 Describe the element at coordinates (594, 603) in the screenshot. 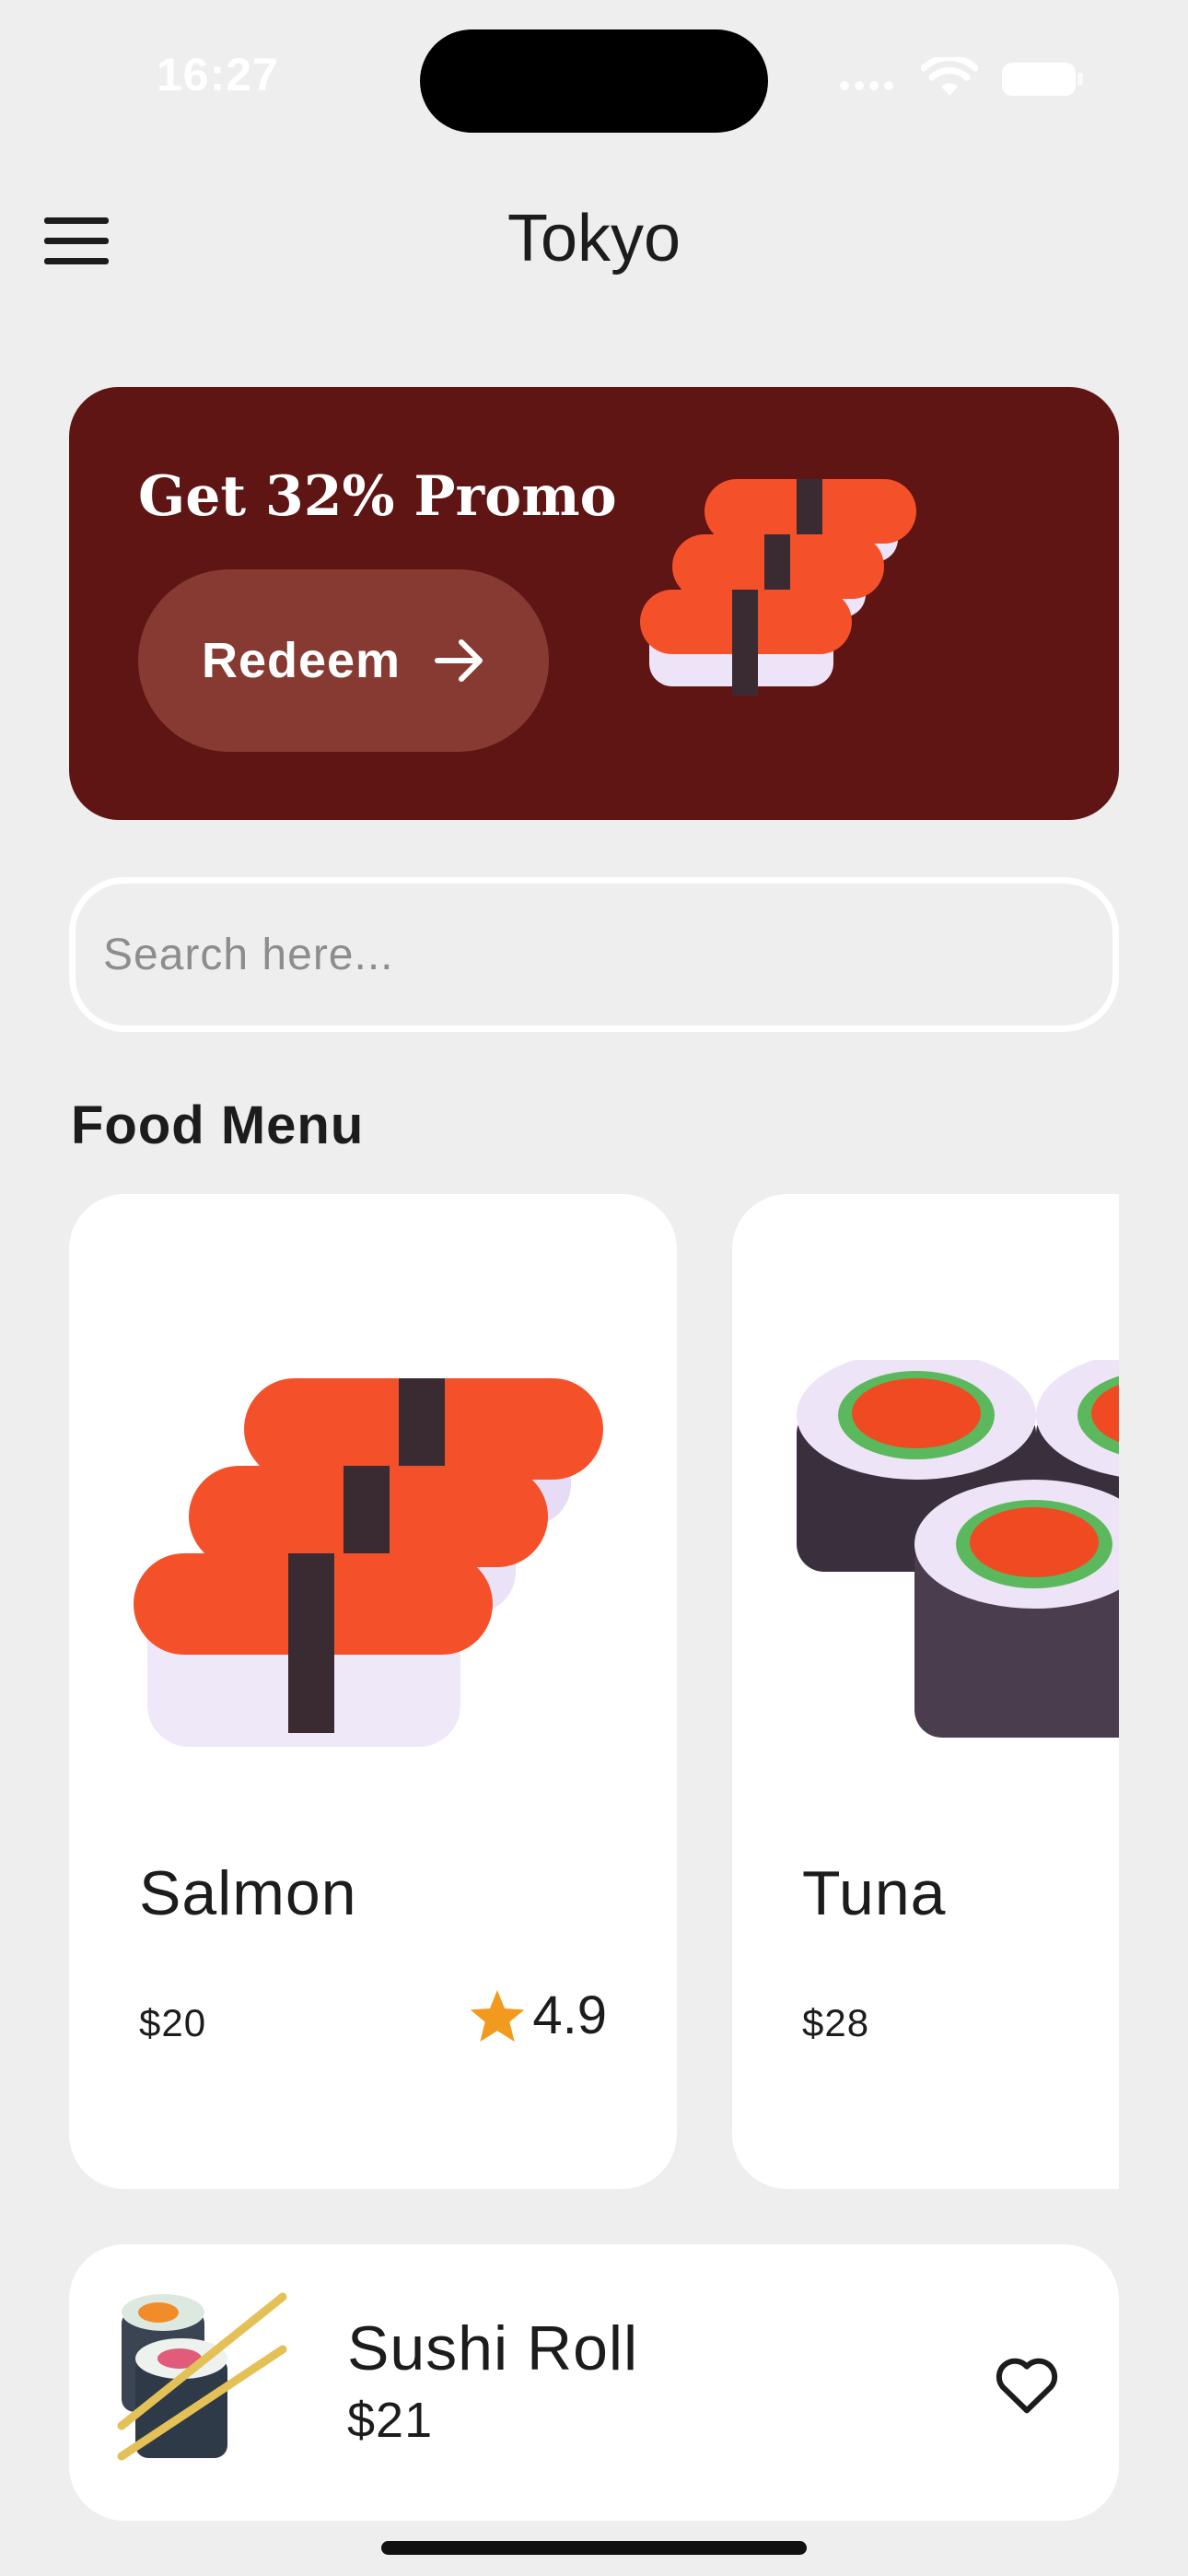

I see `promo-banner: Get 32% Promo Redeem` at that location.